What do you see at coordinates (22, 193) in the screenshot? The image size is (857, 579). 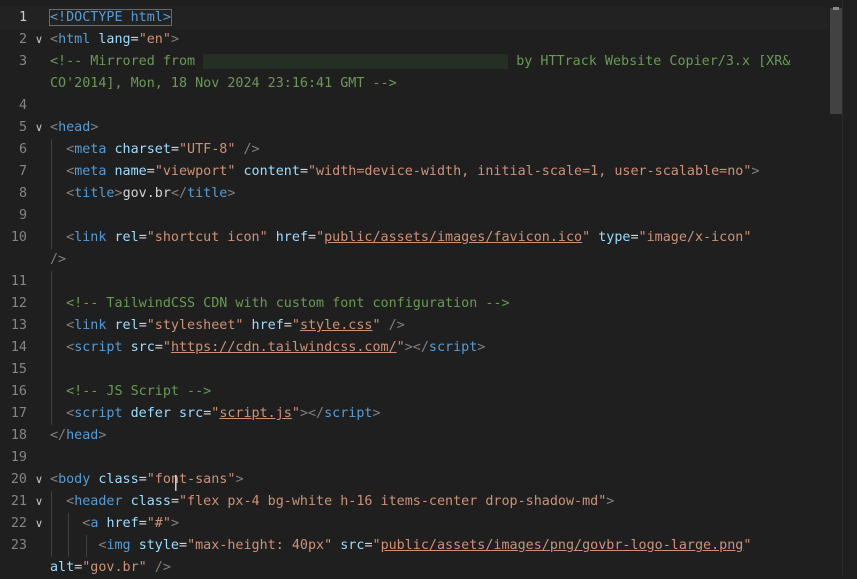 I see `line-number: 8` at bounding box center [22, 193].